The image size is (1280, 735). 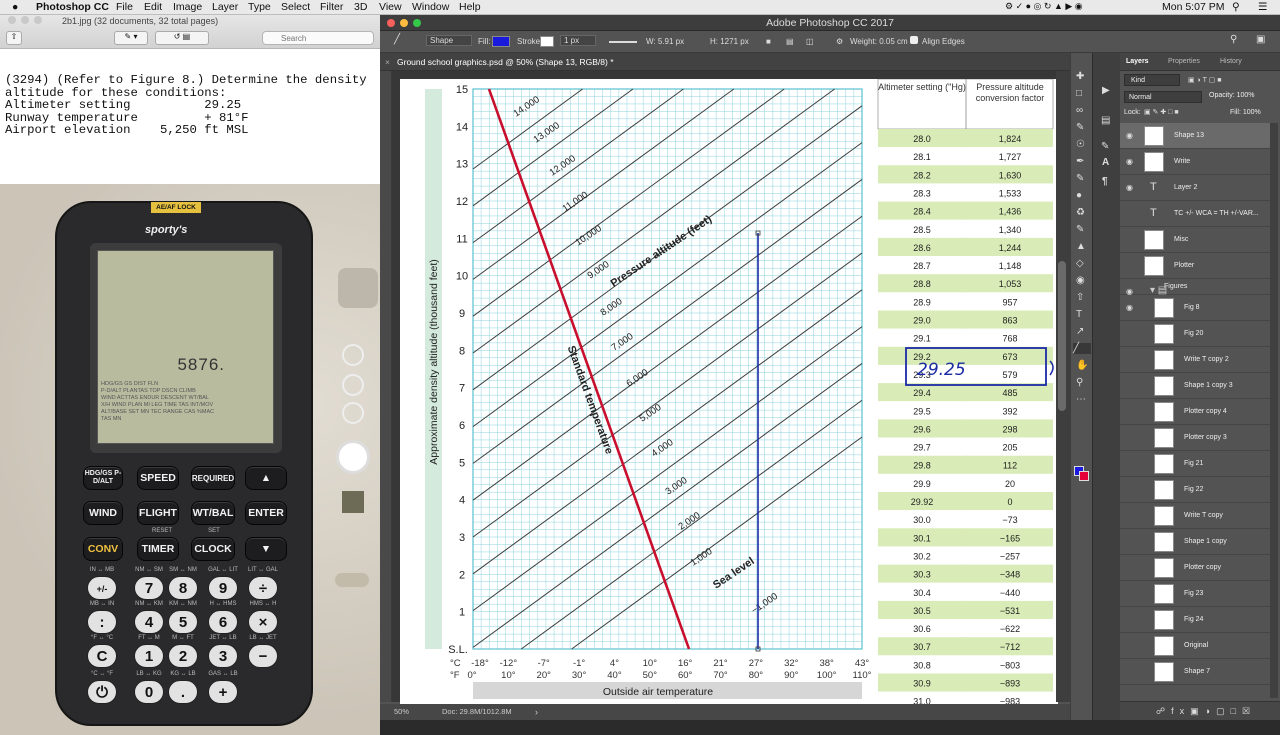 What do you see at coordinates (449, 40) in the screenshot?
I see `shape-mode-select: Shape` at bounding box center [449, 40].